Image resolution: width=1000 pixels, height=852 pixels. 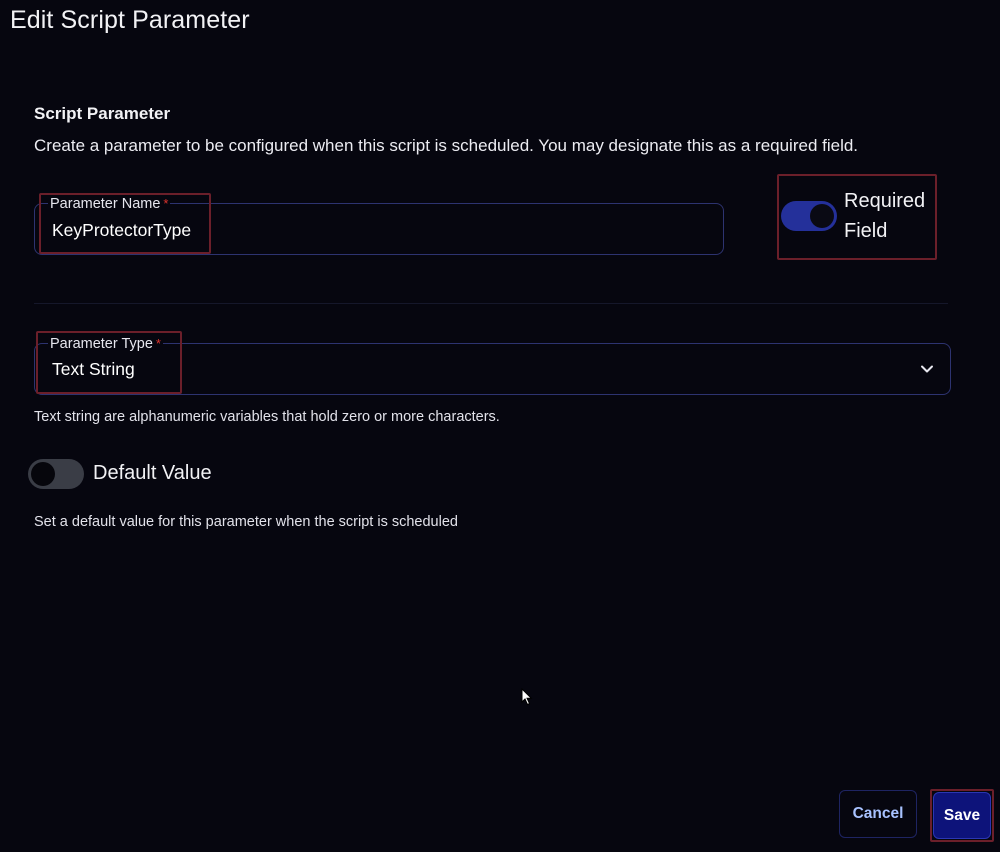 What do you see at coordinates (102, 113) in the screenshot?
I see `section-heading: Script Parameter` at bounding box center [102, 113].